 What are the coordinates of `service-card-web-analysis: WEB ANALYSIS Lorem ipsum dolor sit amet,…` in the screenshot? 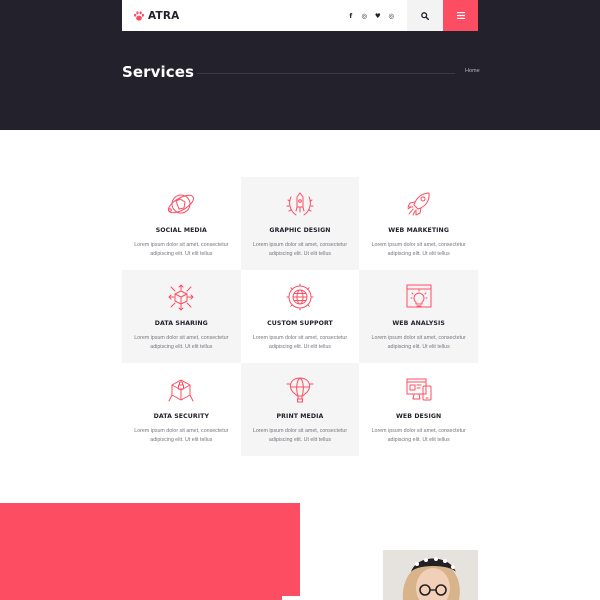 It's located at (418, 316).